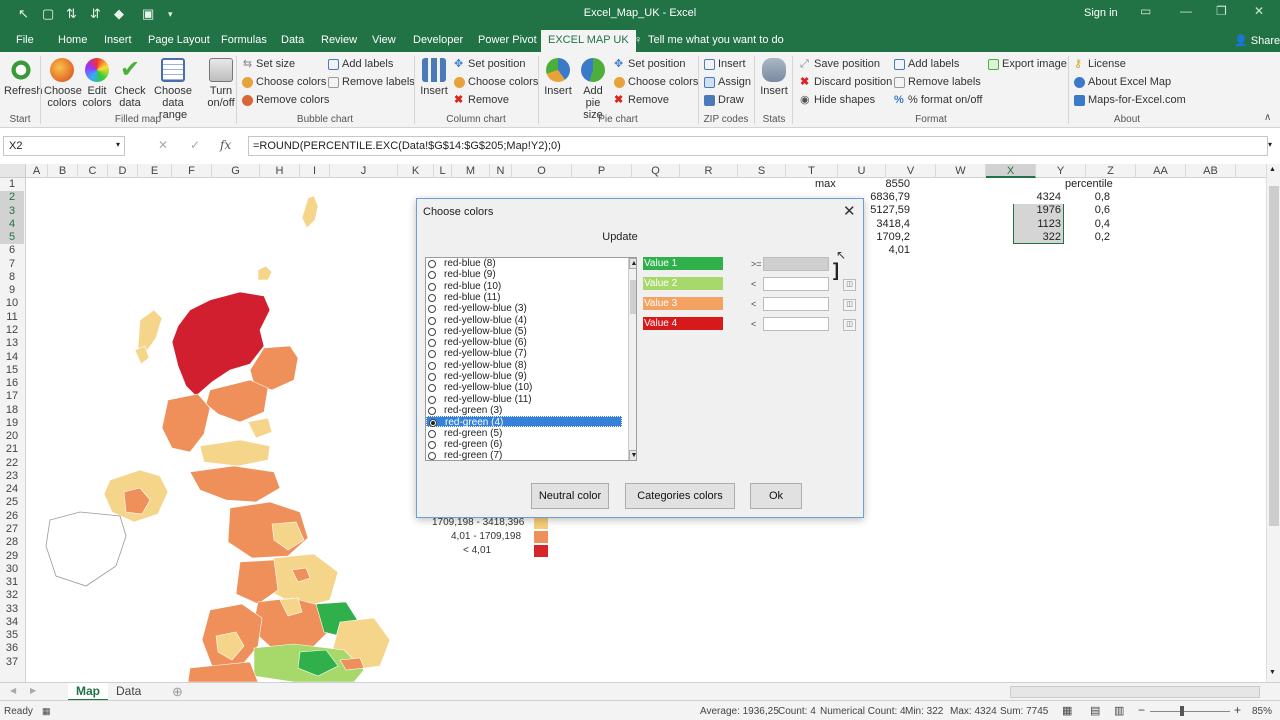 Image resolution: width=1280 pixels, height=720 pixels. I want to click on map-region-south-west, so click(223, 671).